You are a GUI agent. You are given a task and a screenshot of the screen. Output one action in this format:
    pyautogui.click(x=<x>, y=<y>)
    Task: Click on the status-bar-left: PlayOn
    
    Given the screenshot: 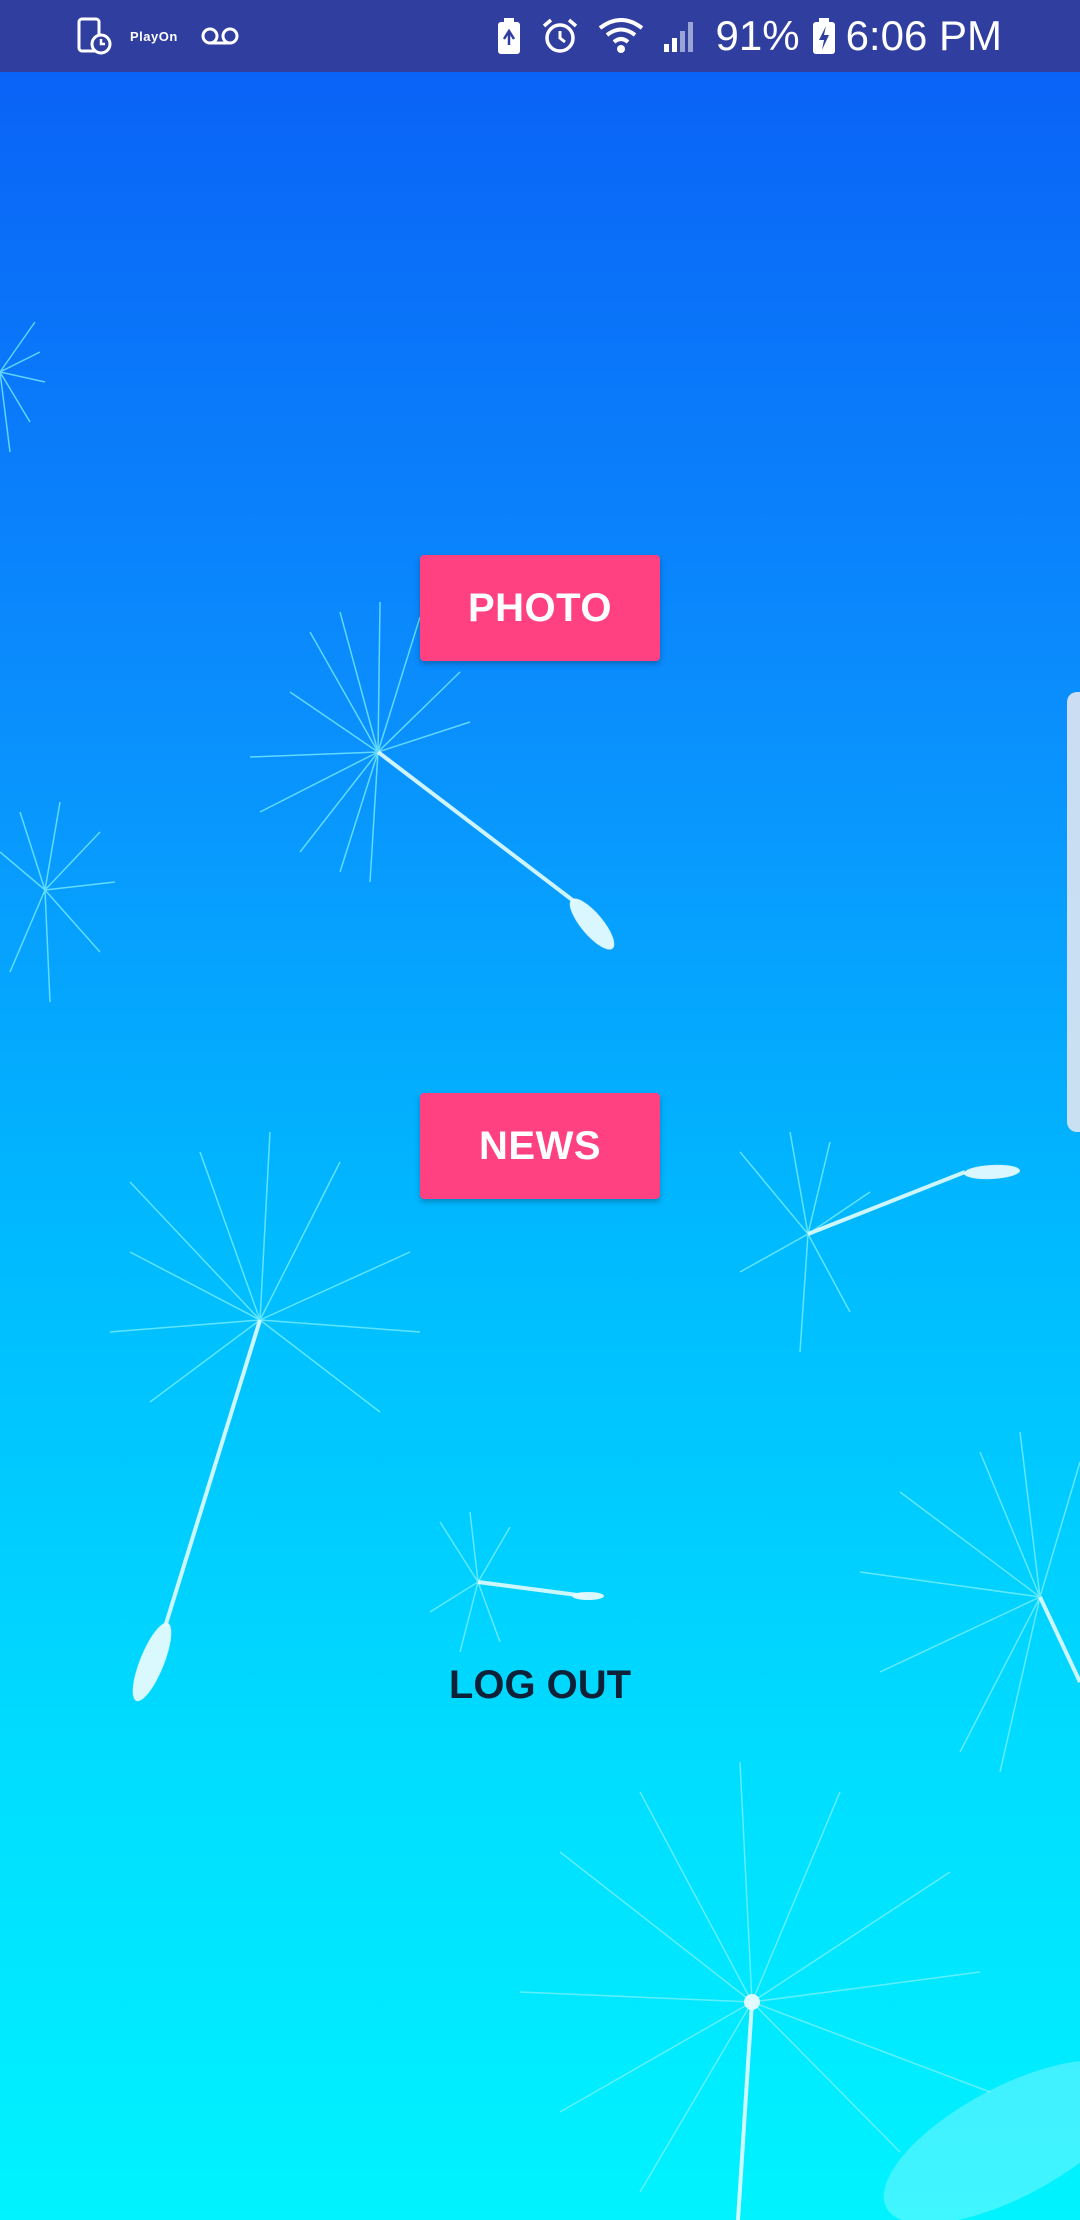 What is the action you would take?
    pyautogui.click(x=167, y=36)
    